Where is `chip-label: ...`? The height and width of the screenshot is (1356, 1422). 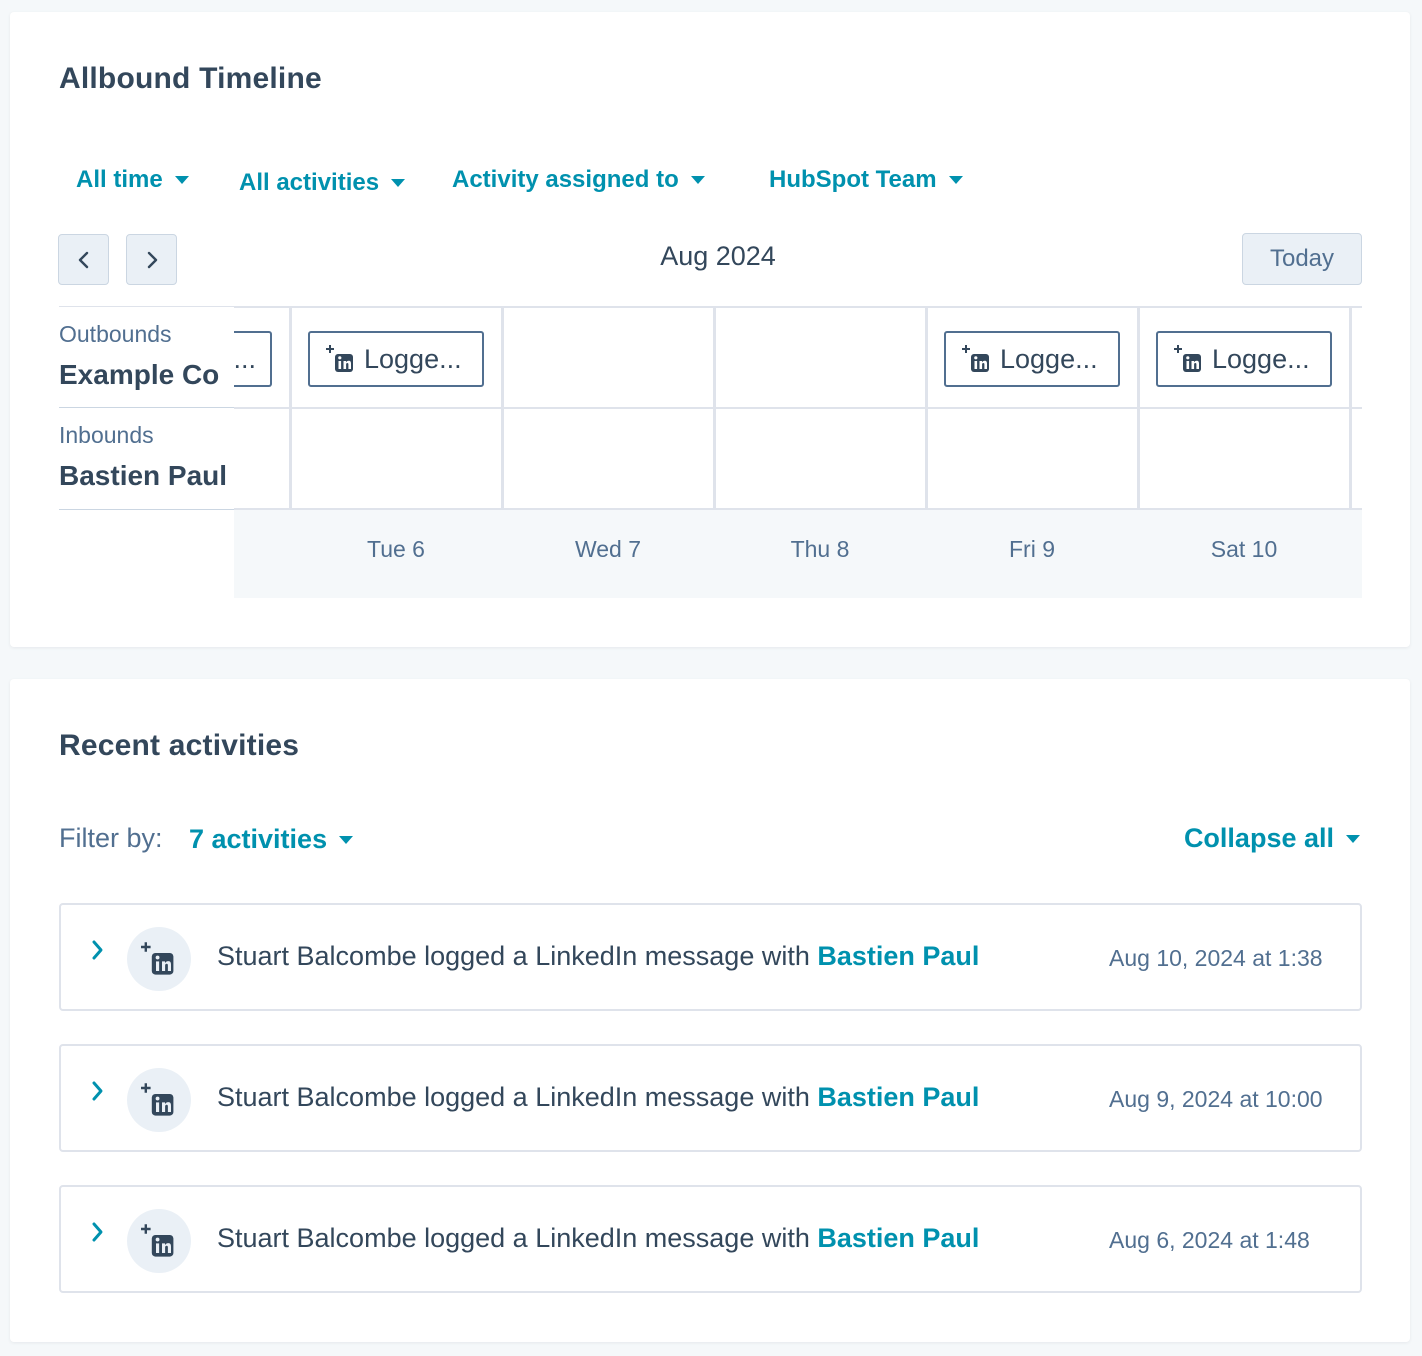
chip-label: ... is located at coordinates (245, 358).